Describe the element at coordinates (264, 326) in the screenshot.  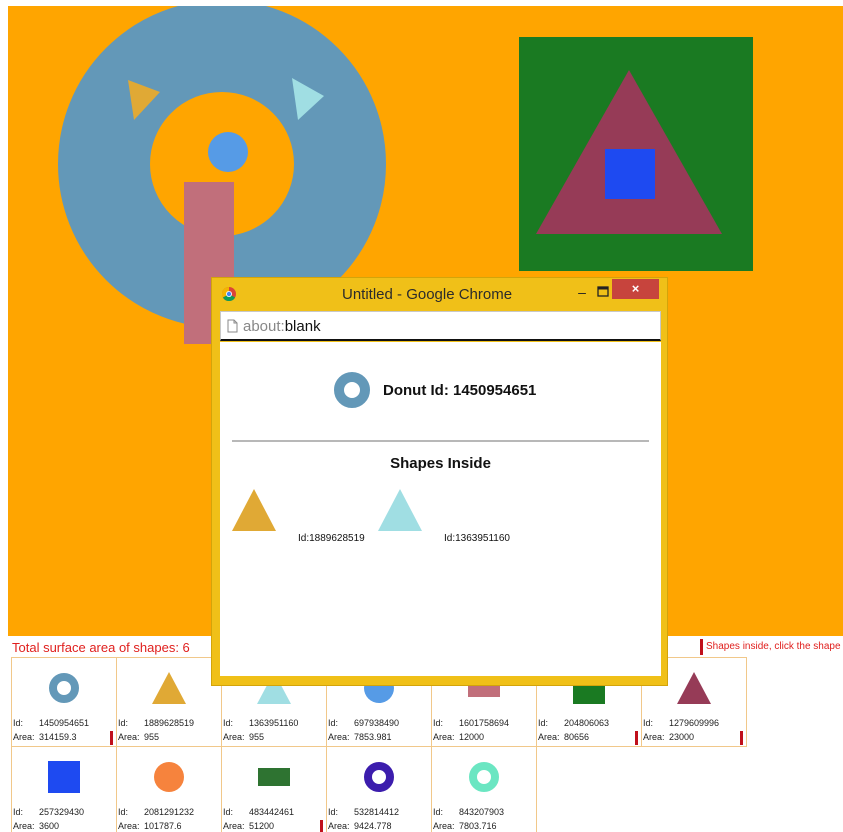
I see `url-scheme: about:` at that location.